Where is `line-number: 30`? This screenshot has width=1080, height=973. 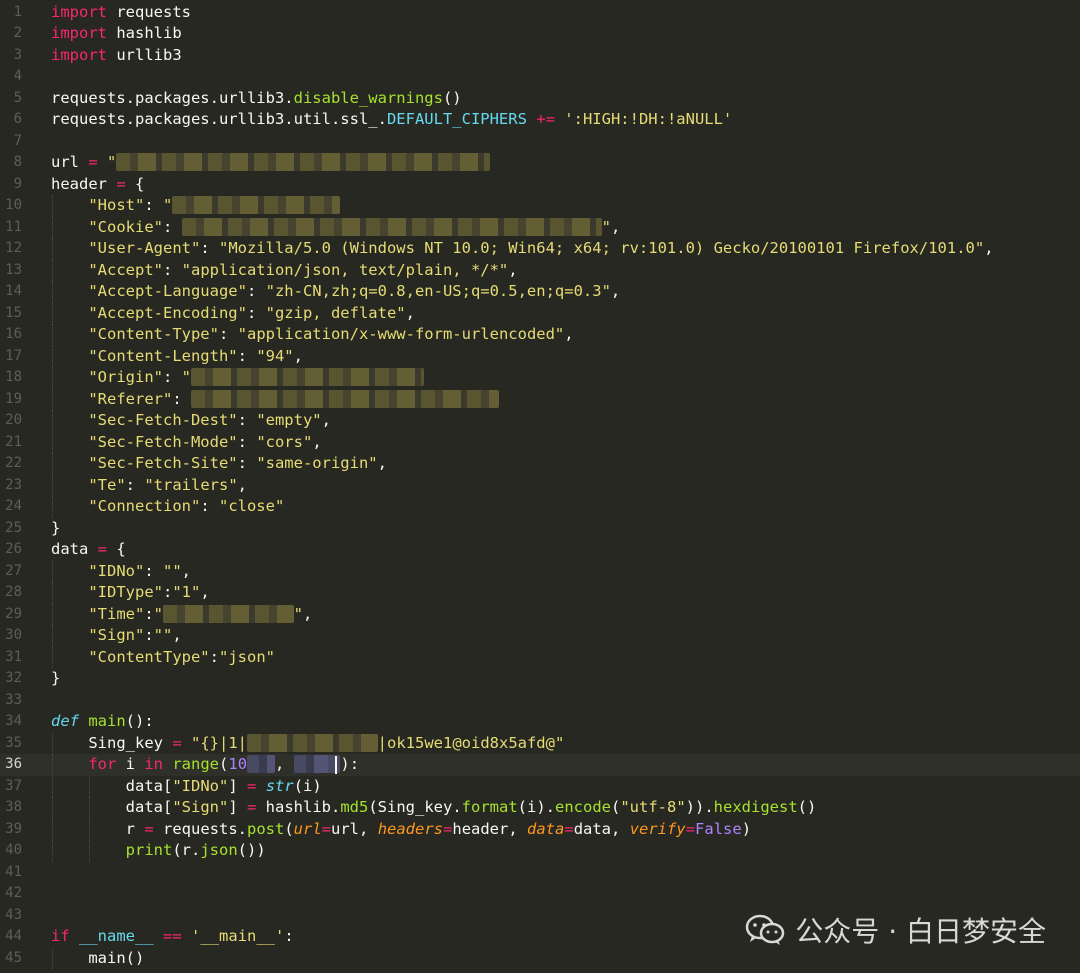 line-number: 30 is located at coordinates (13, 635).